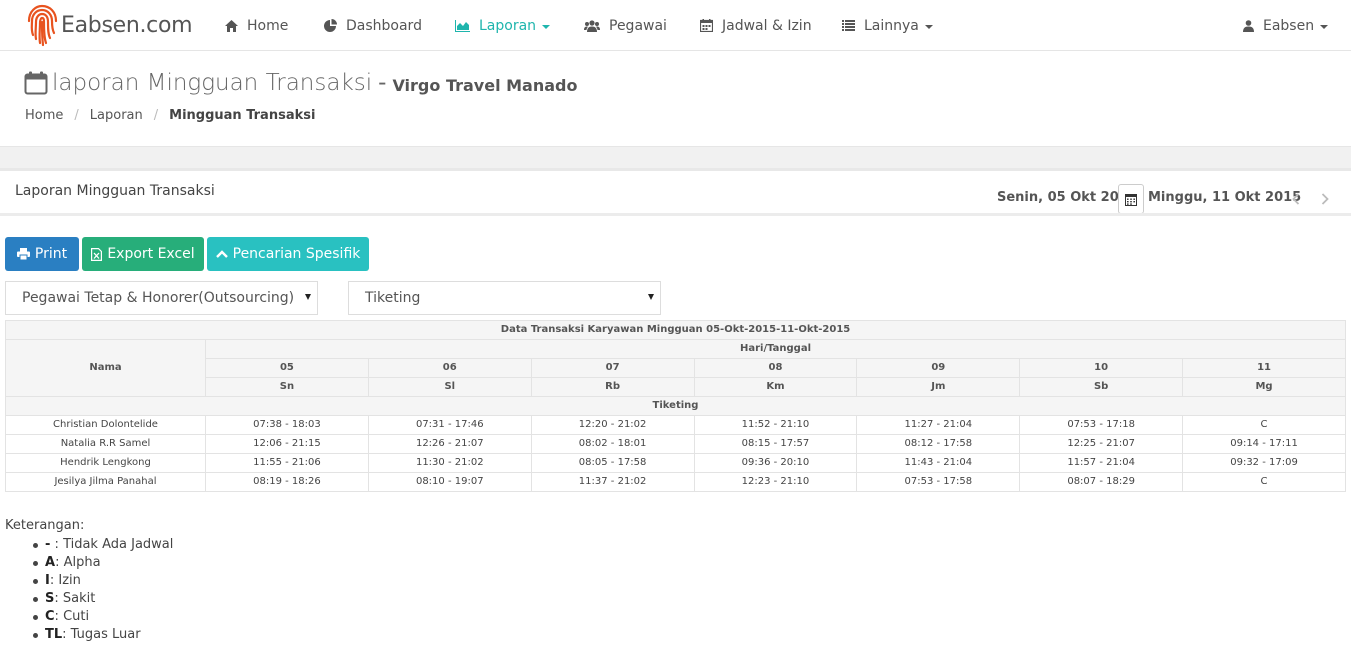 This screenshot has height=647, width=1351. Describe the element at coordinates (287, 482) in the screenshot. I see `attendance-cell: 08:19 - 18:26` at that location.